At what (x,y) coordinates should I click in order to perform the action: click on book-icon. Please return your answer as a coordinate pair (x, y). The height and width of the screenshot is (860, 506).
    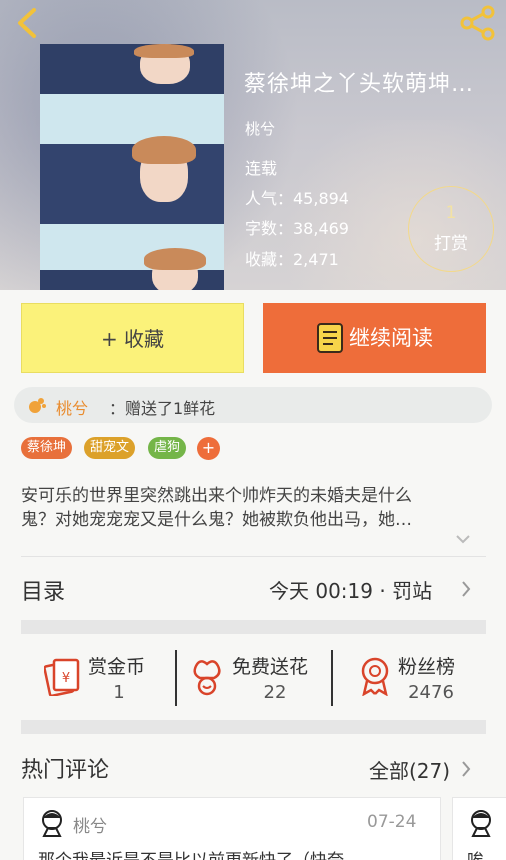
    Looking at the image, I should click on (330, 338).